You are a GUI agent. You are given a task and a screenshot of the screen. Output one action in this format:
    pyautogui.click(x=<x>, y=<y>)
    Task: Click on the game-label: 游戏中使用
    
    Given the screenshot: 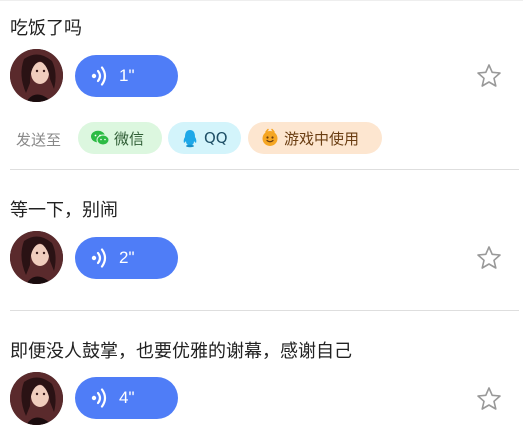 What is the action you would take?
    pyautogui.click(x=322, y=138)
    